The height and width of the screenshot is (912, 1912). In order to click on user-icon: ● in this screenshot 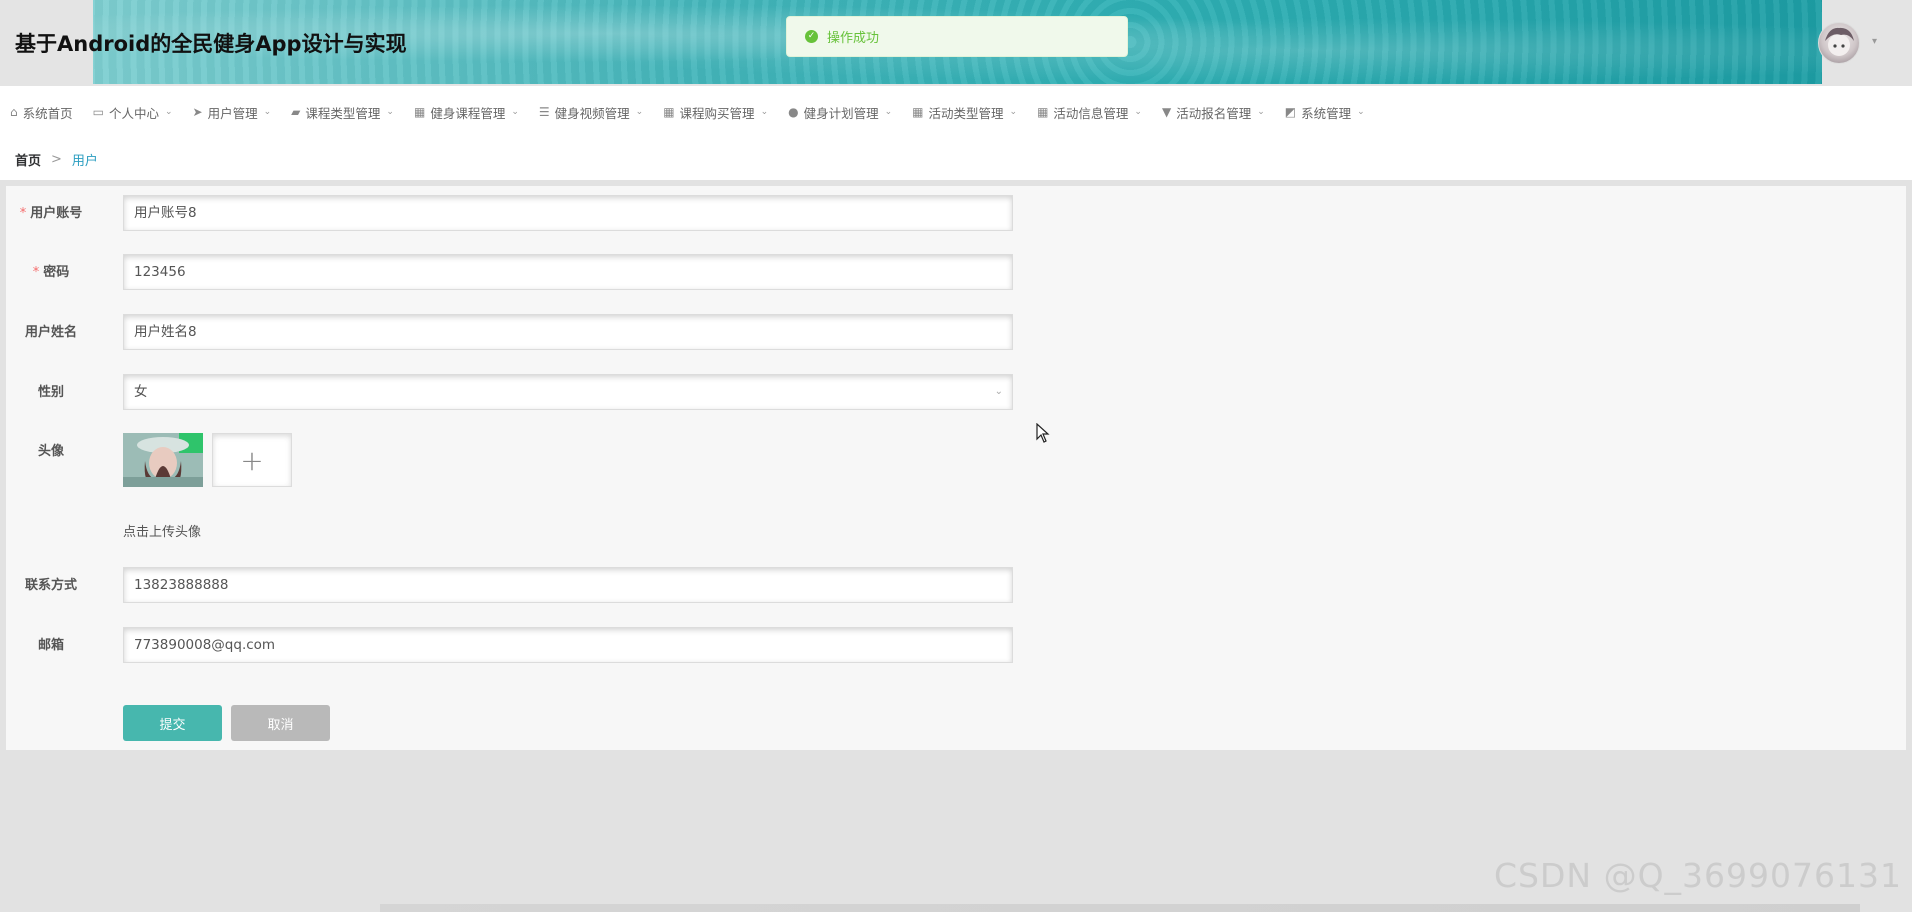, I will do `click(793, 112)`.